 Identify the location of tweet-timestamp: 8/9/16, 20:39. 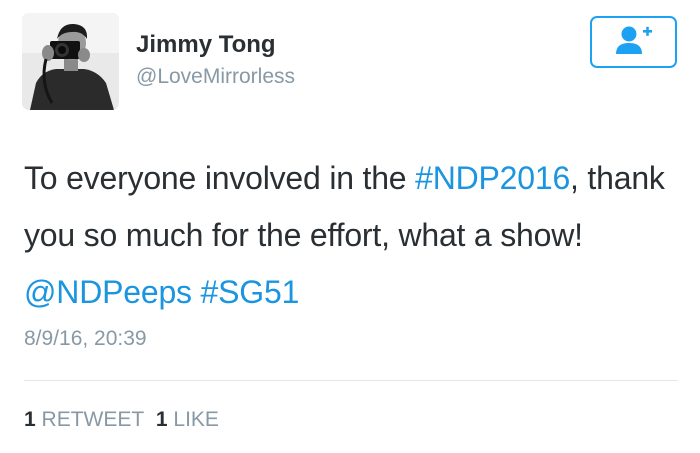
(85, 338).